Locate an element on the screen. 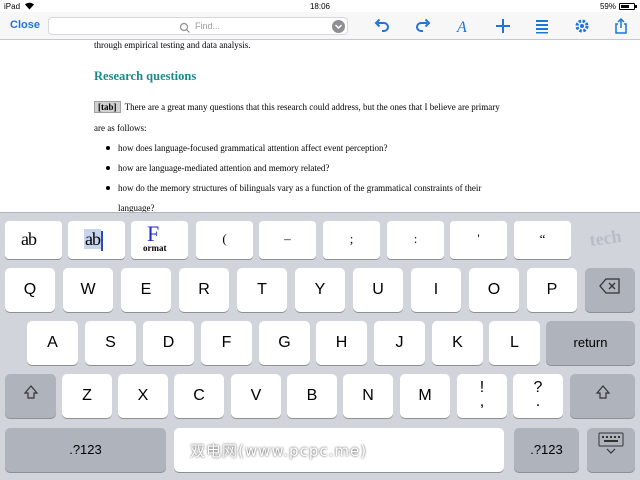  keyboard-dismiss-icon is located at coordinates (611, 450).